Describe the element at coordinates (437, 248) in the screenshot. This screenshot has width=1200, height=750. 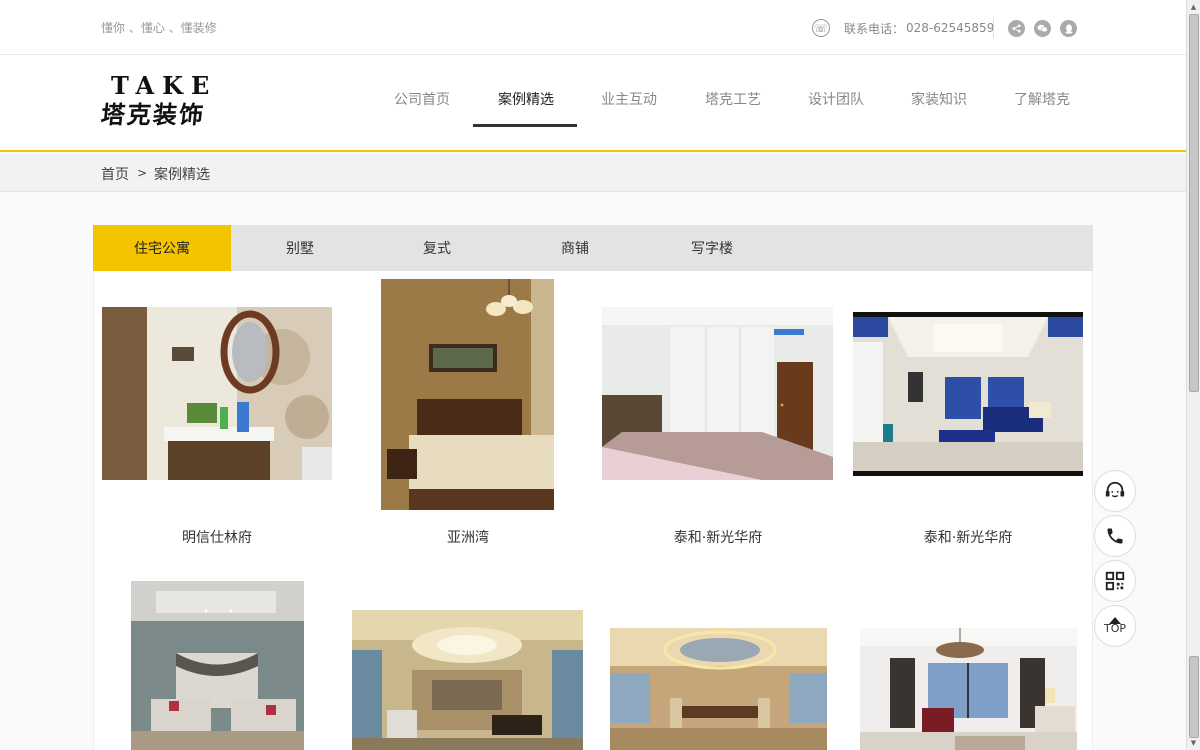
I see `tab-duplex: 复式` at that location.